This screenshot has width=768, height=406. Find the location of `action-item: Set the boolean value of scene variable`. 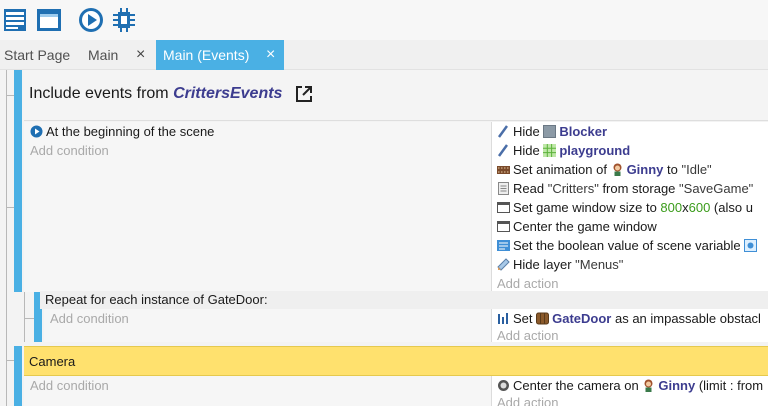

action-item: Set the boolean value of scene variable is located at coordinates (628, 245).